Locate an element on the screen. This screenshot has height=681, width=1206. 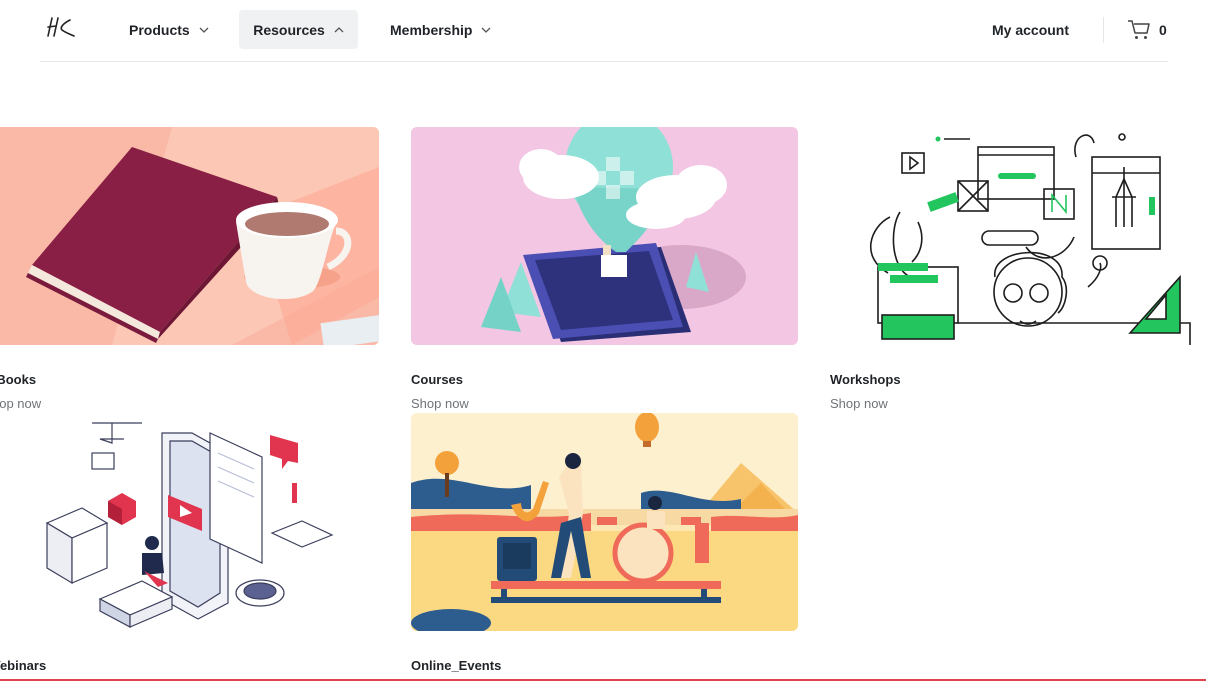
nav-membership: Membership is located at coordinates (440, 29).